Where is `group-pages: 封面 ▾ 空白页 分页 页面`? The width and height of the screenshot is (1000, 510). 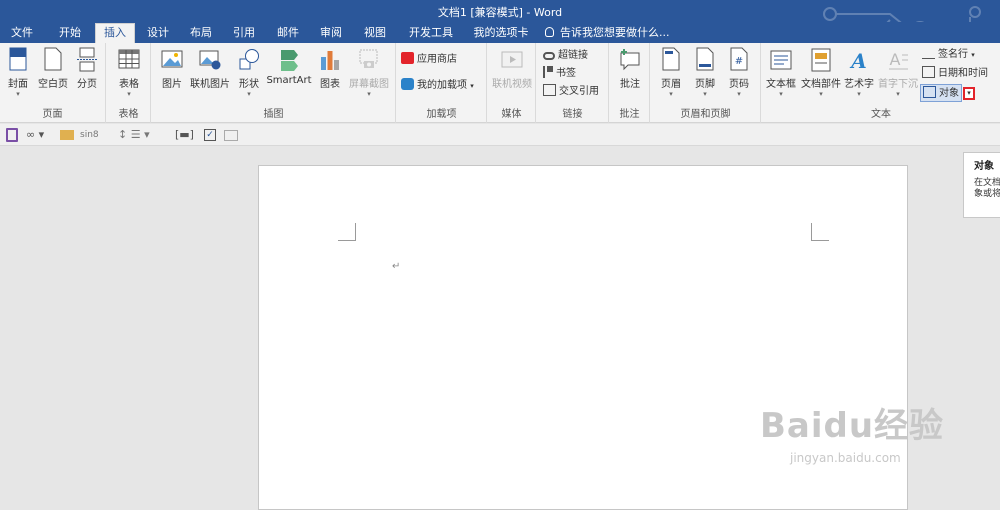
group-pages: 封面 ▾ 空白页 分页 页面 is located at coordinates (53, 83).